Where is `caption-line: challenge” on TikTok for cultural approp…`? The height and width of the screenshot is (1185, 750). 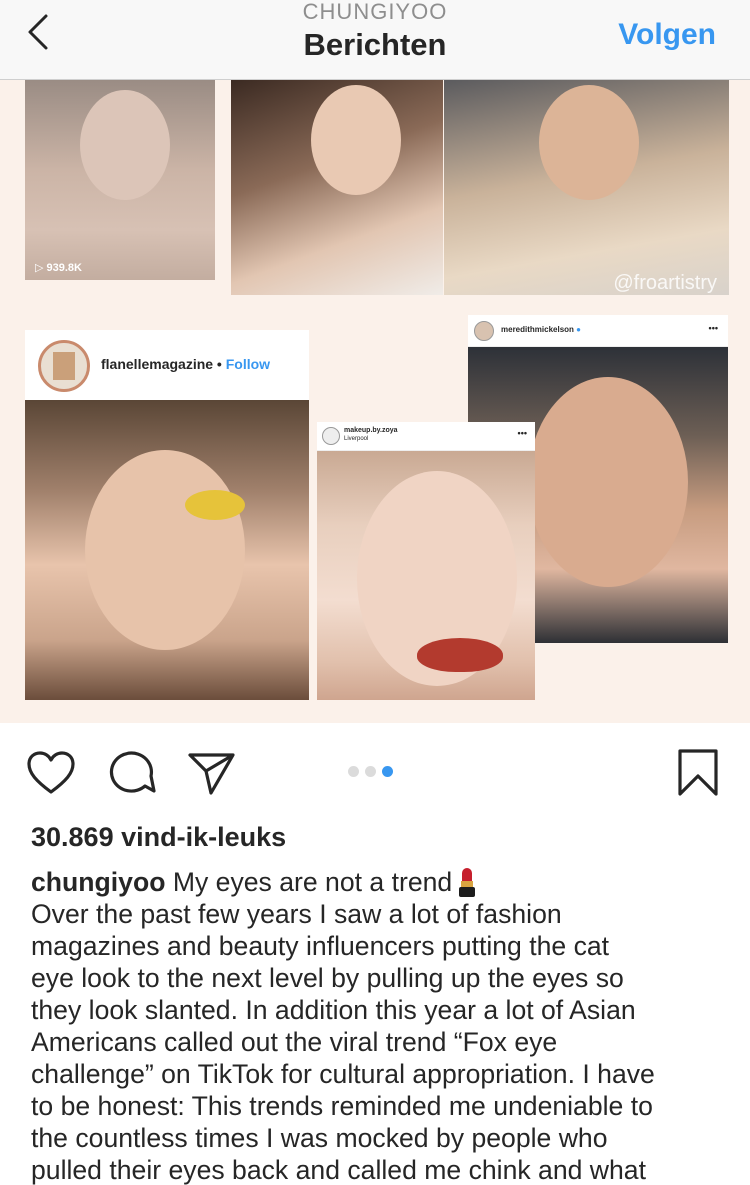
caption-line: challenge” on TikTok for cultural approp… is located at coordinates (343, 1074).